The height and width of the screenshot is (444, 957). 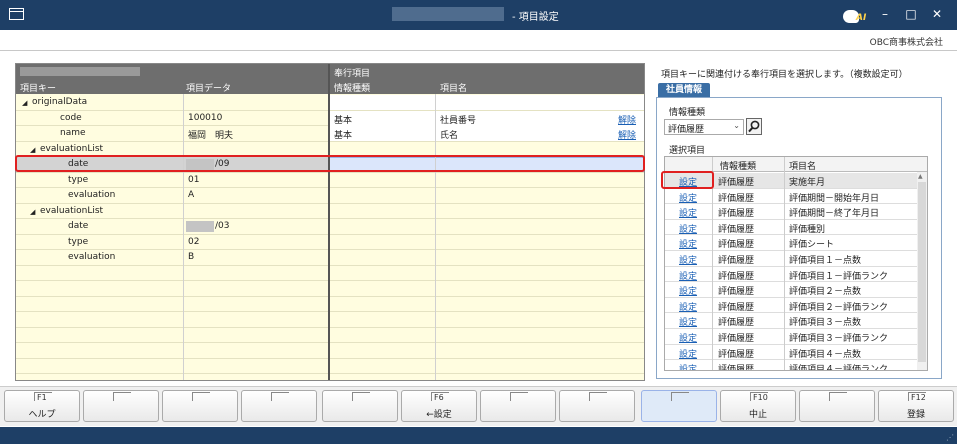 What do you see at coordinates (885, 14) in the screenshot?
I see `minimize-button: –` at bounding box center [885, 14].